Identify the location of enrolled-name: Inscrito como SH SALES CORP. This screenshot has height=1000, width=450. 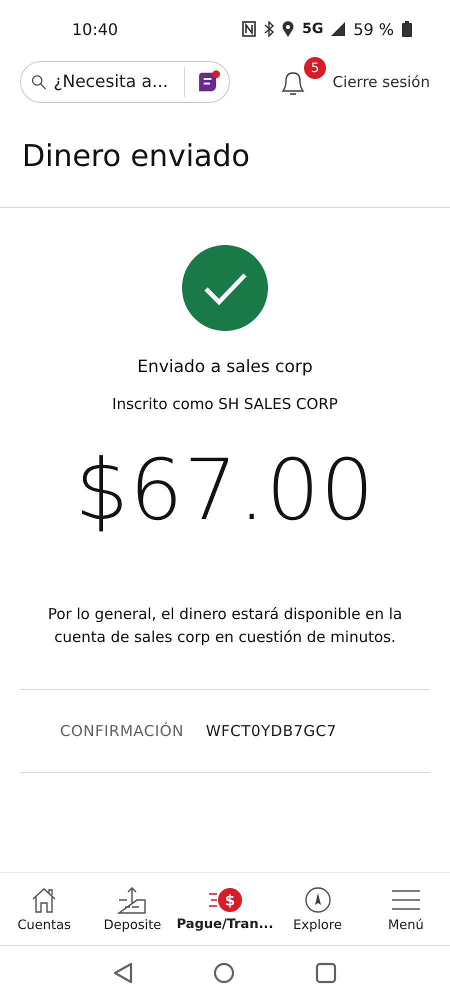
(225, 404).